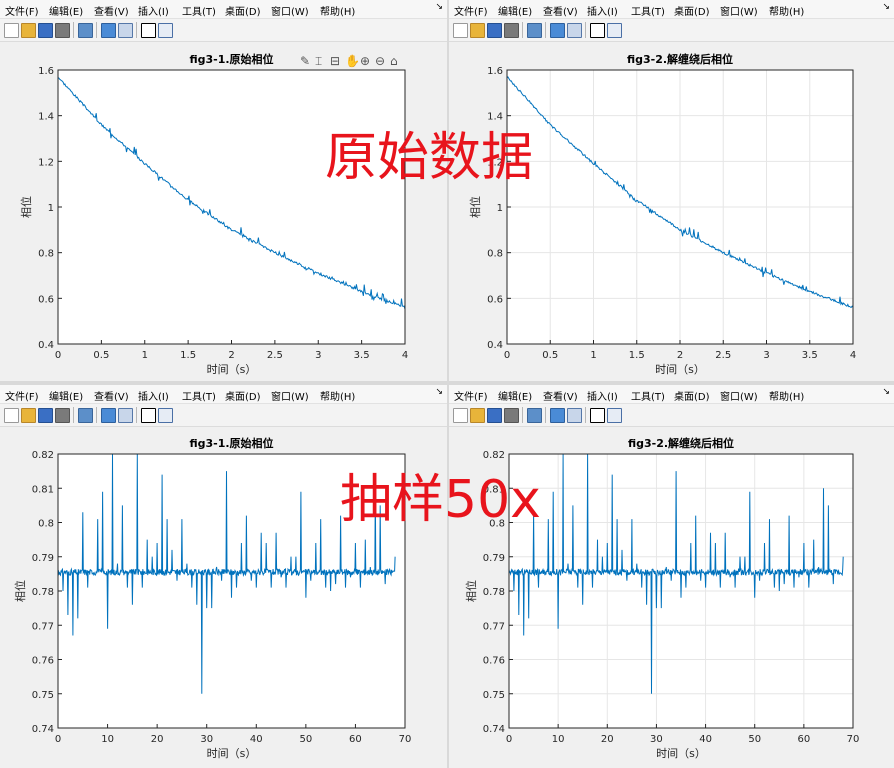 This screenshot has height=768, width=894. Describe the element at coordinates (43, 592) in the screenshot. I see `y-tick-label: 0.78` at that location.